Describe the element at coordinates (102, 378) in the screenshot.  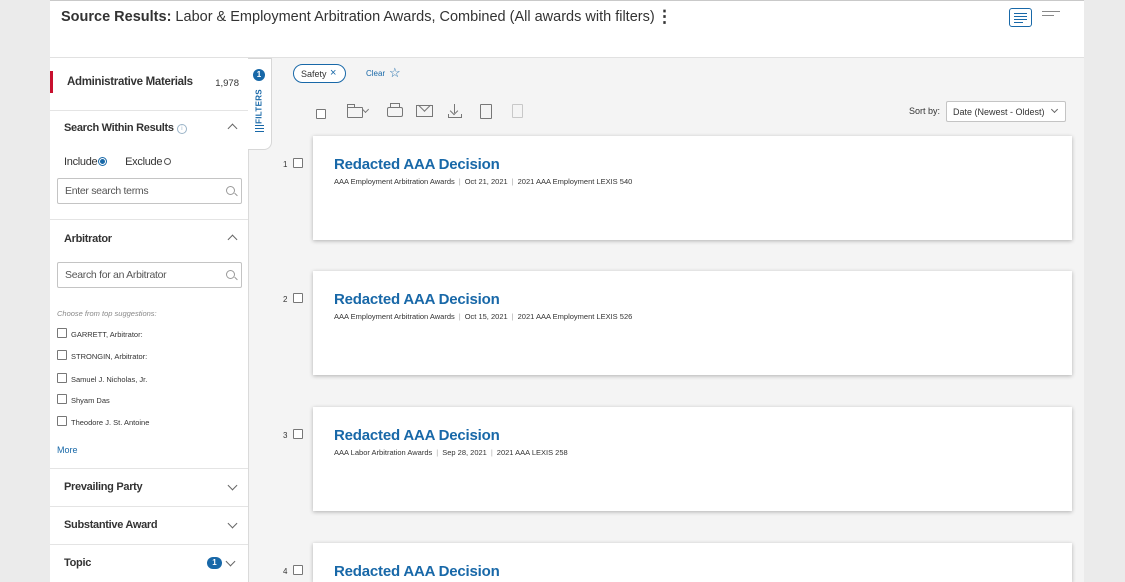
I see `arbitrator-option: Samuel J. Nicholas, Jr.` at that location.